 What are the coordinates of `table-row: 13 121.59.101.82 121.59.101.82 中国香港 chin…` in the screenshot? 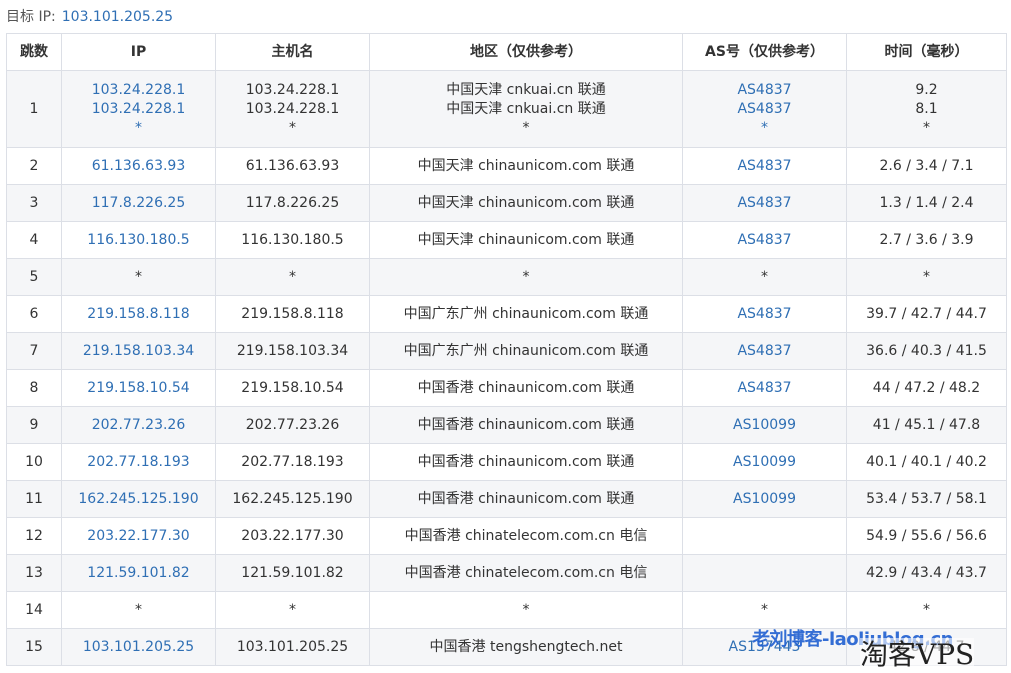 It's located at (506, 573).